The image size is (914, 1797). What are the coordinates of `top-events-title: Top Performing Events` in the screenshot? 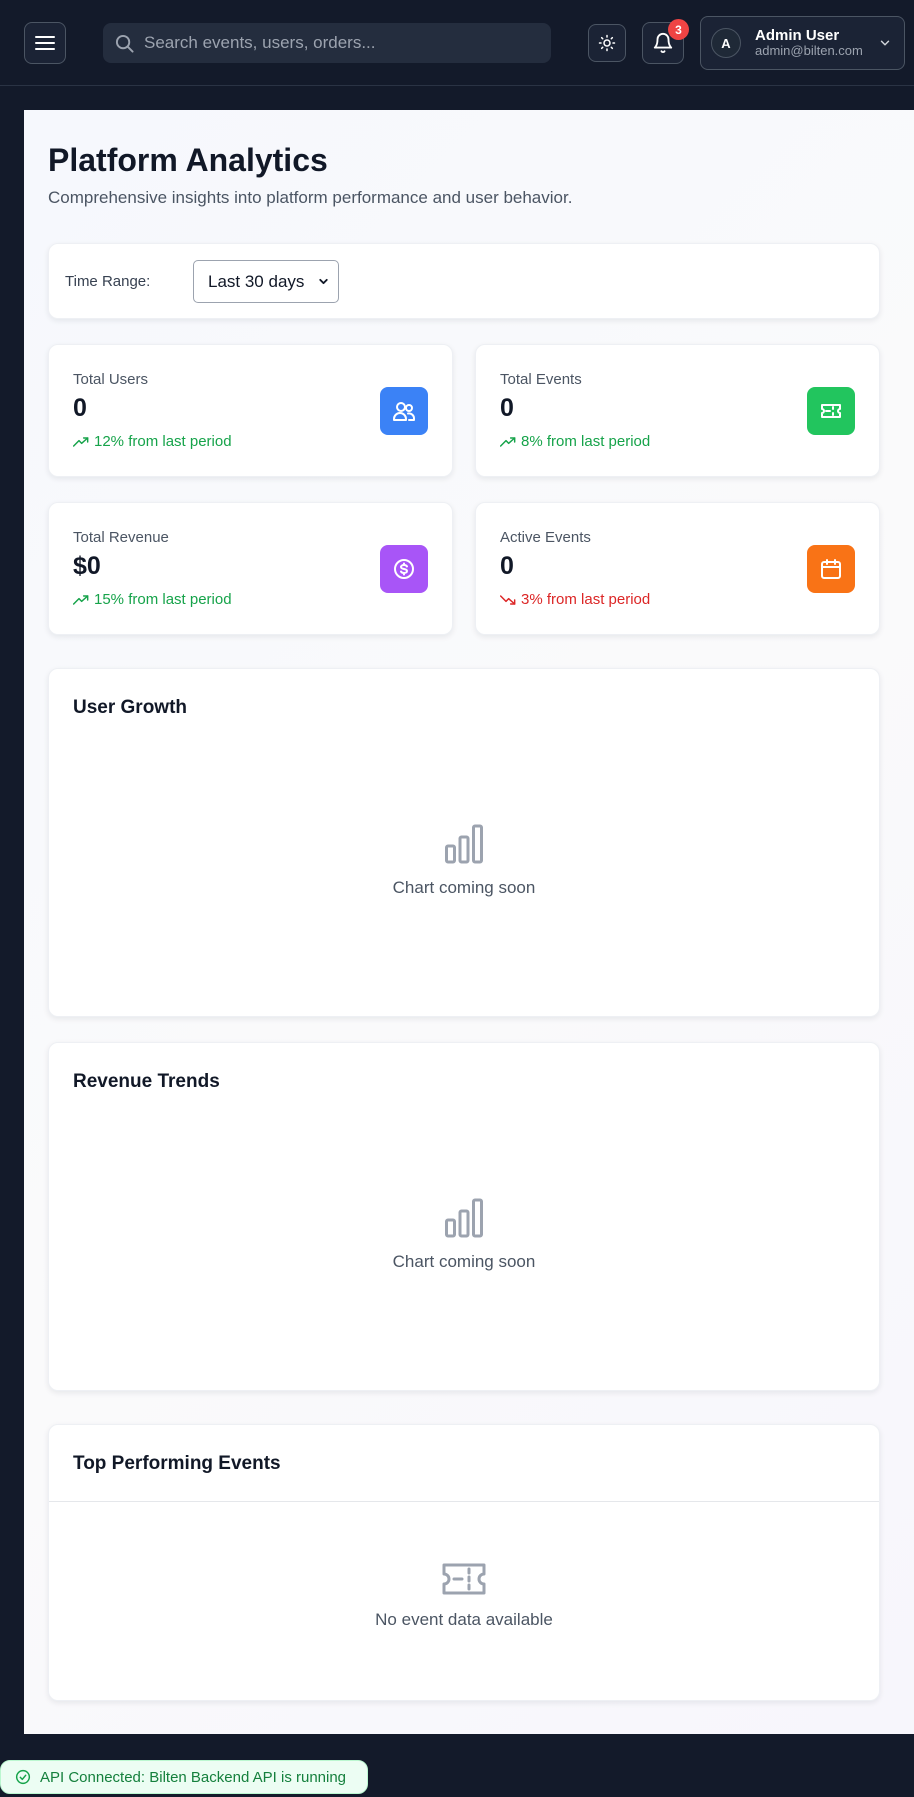 It's located at (177, 1463).